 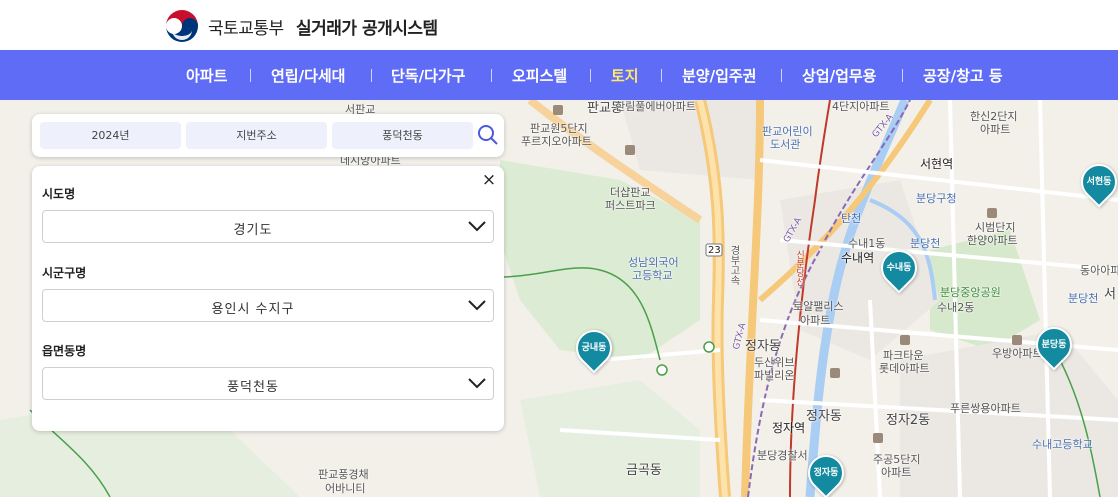 I want to click on map-label-tancheon: 탄천, so click(x=851, y=218).